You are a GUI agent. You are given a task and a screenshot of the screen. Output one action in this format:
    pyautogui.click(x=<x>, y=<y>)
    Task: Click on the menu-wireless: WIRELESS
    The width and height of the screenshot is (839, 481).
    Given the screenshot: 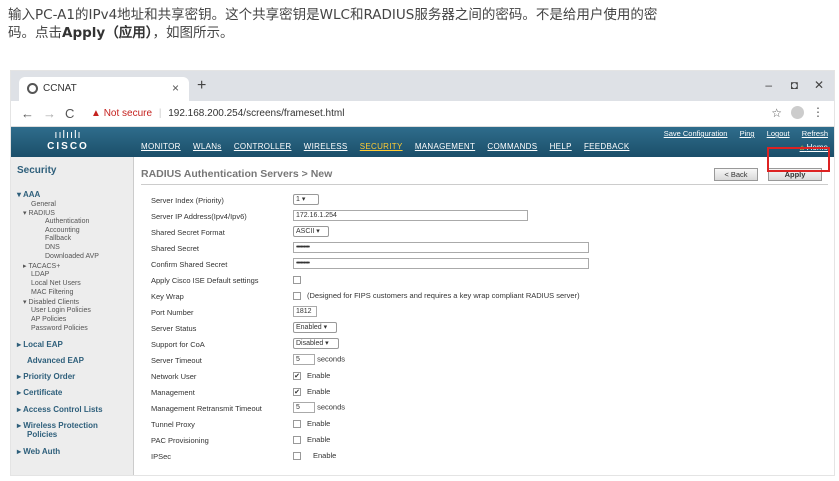 What is the action you would take?
    pyautogui.click(x=326, y=146)
    